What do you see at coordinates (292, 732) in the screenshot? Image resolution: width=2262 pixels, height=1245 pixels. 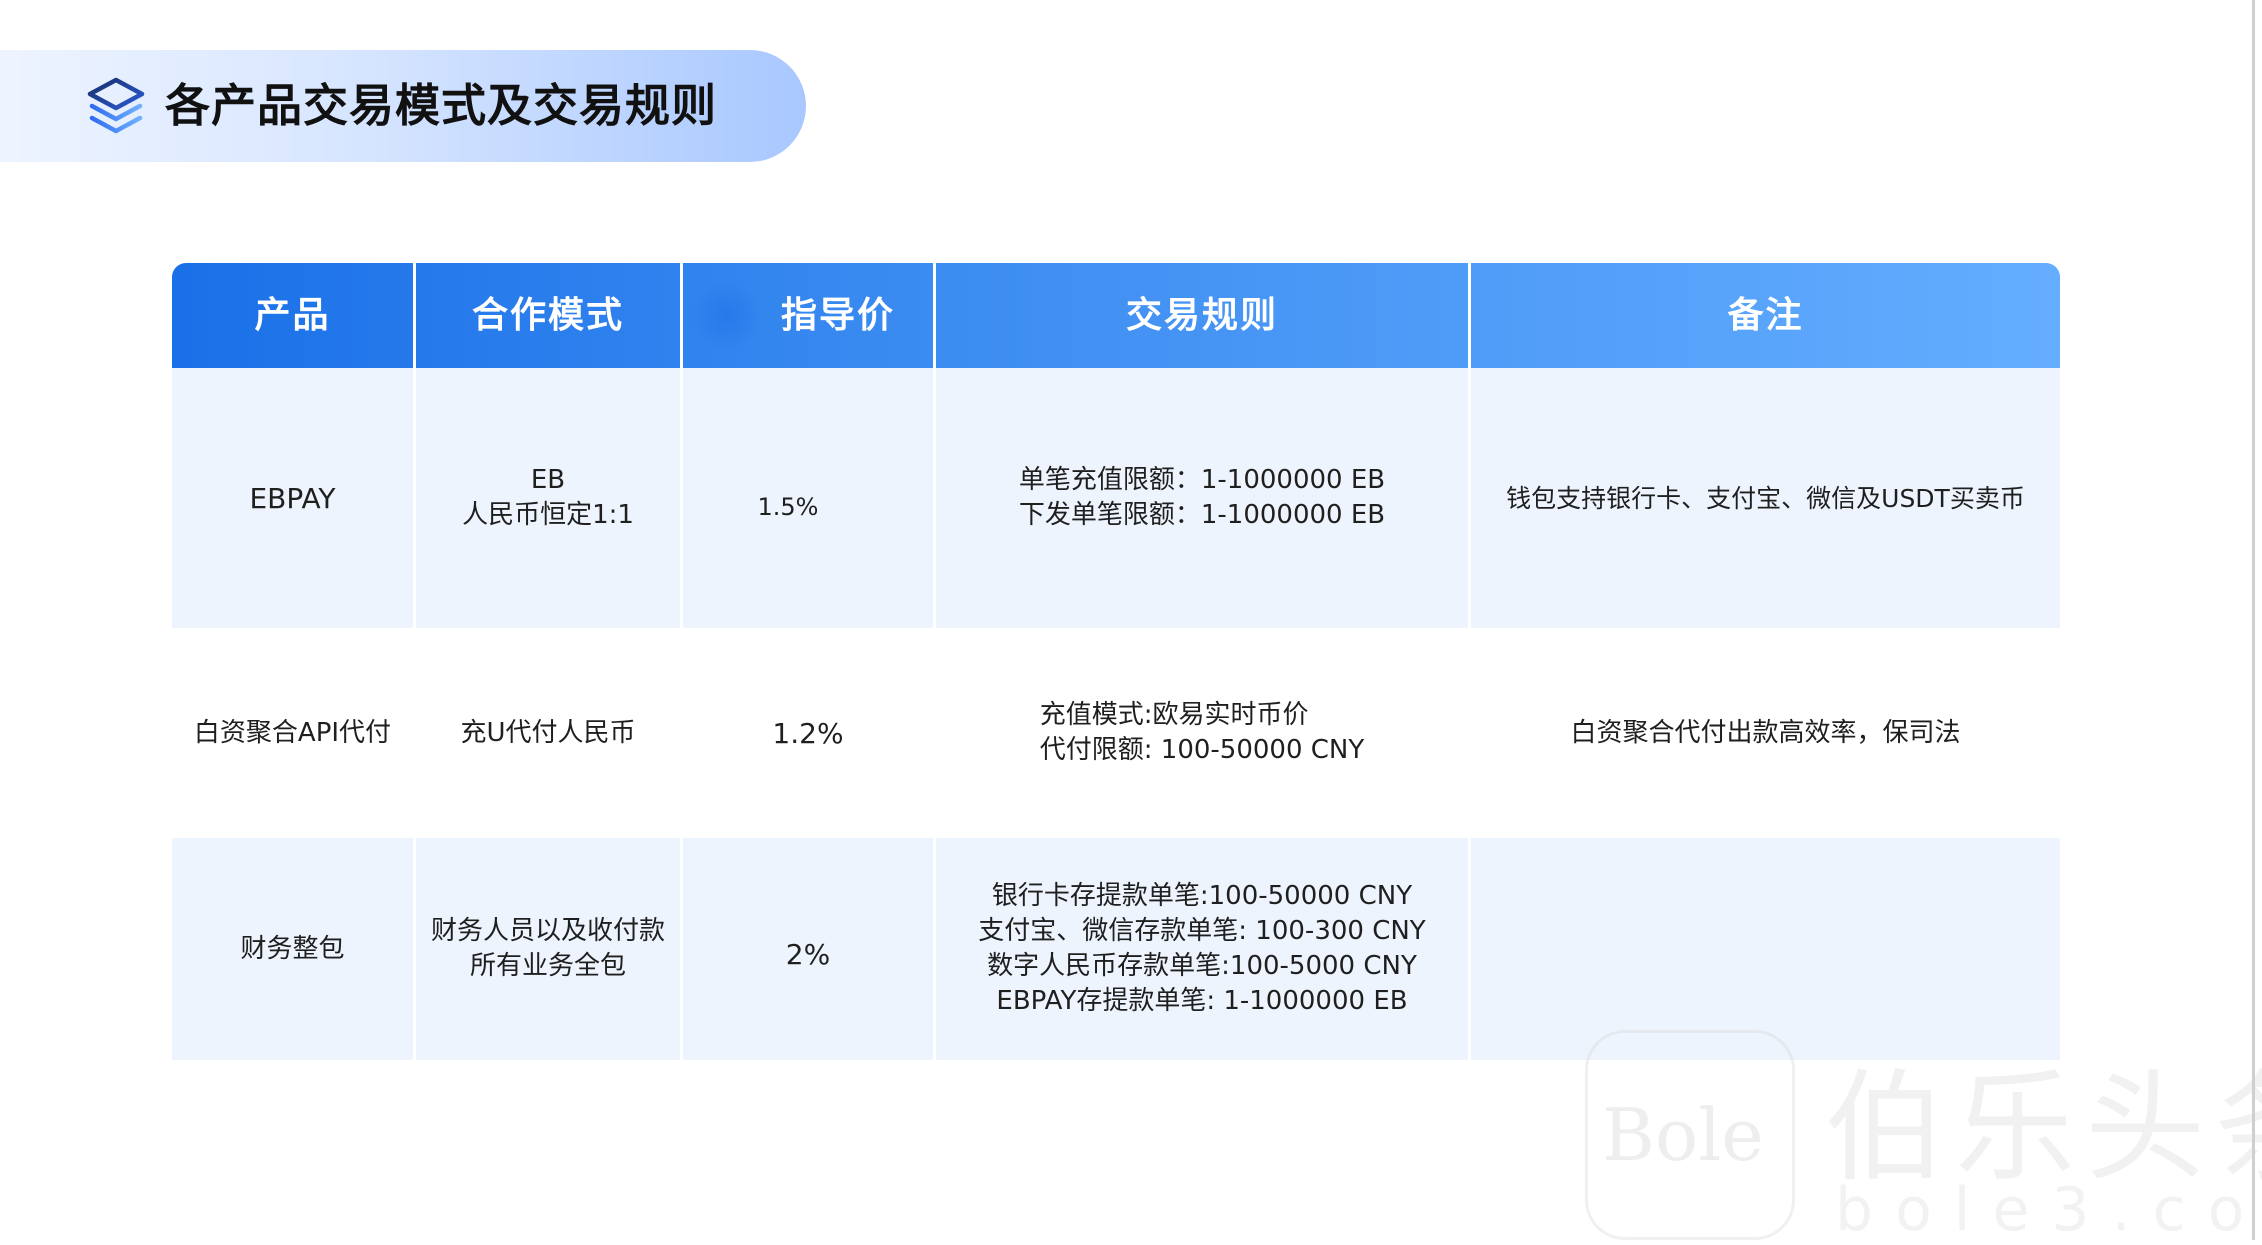 I see `cell-product: 白资聚合API代付` at bounding box center [292, 732].